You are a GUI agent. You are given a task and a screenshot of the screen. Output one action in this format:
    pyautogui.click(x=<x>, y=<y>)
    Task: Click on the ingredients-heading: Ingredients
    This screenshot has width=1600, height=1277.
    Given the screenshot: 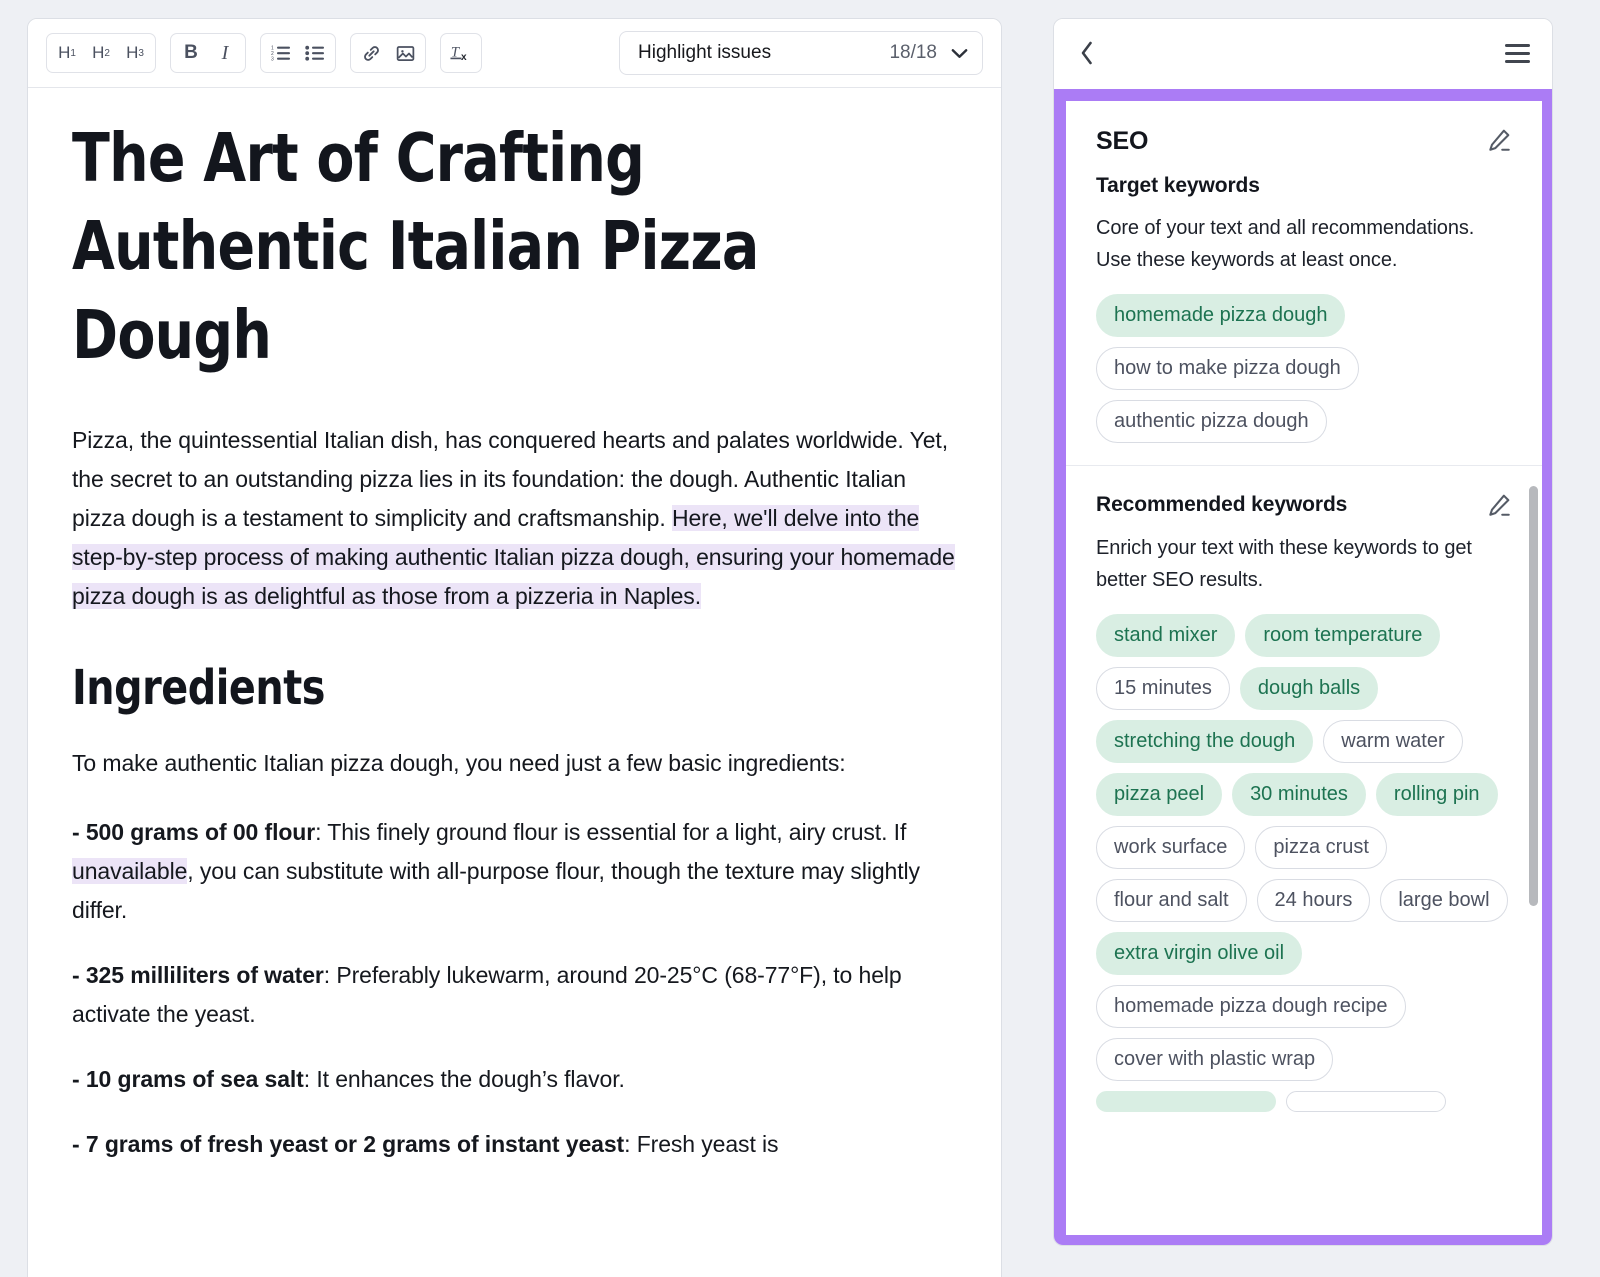 What is the action you would take?
    pyautogui.click(x=198, y=688)
    